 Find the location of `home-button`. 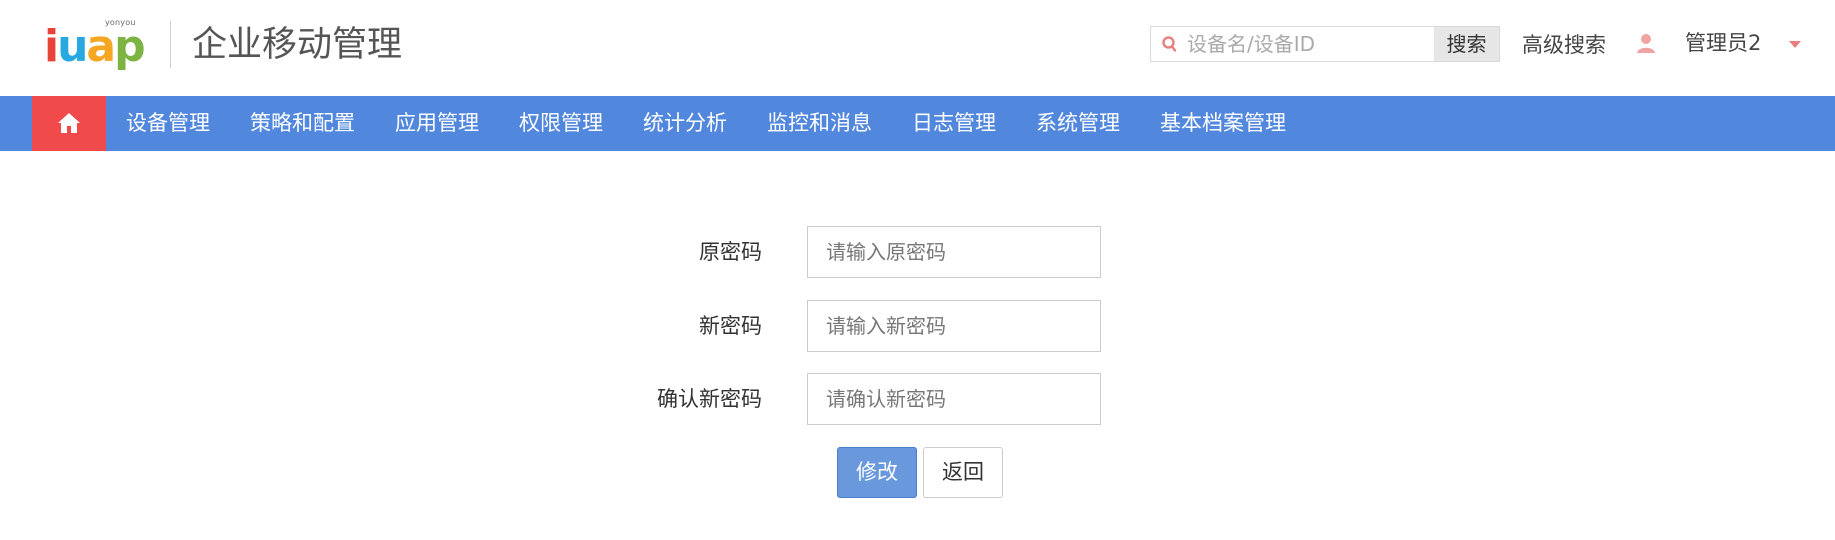

home-button is located at coordinates (69, 123).